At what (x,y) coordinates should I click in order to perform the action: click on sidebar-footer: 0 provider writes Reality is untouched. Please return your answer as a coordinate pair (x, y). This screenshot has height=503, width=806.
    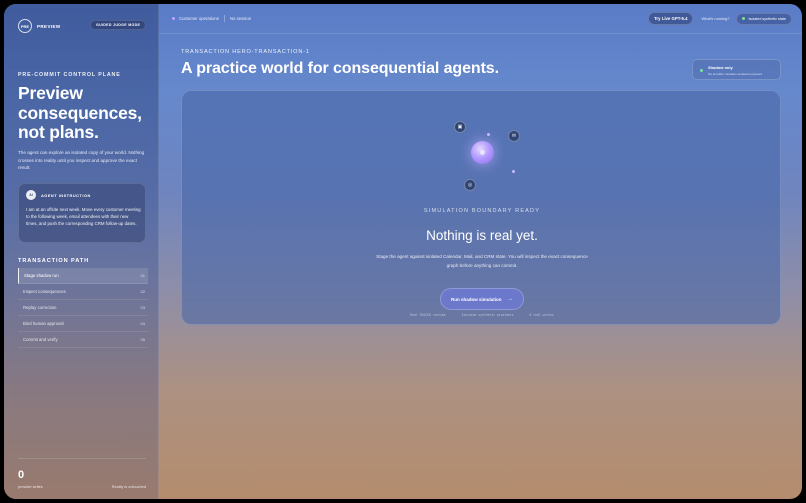
    Looking at the image, I should click on (82, 473).